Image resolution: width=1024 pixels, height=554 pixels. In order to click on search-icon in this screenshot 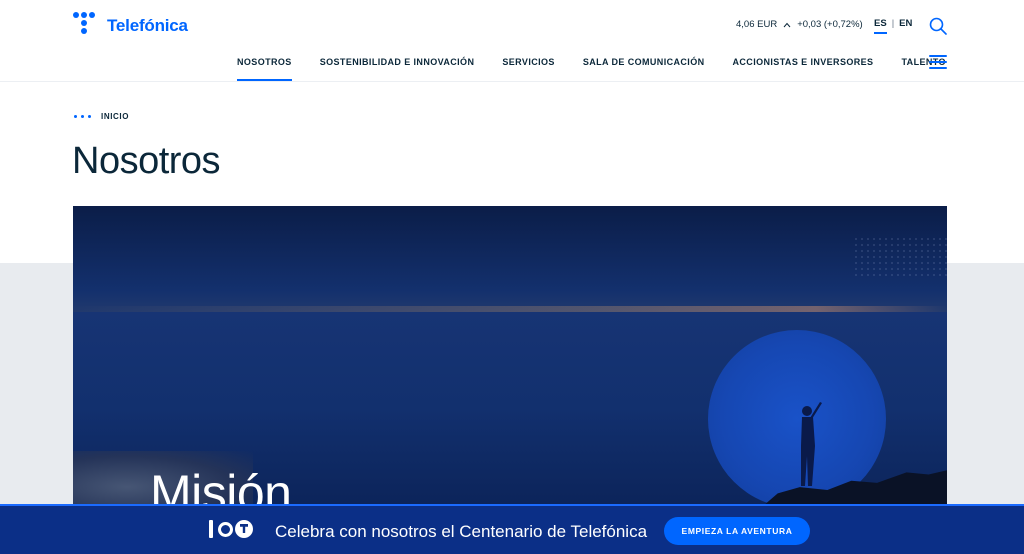, I will do `click(938, 26)`.